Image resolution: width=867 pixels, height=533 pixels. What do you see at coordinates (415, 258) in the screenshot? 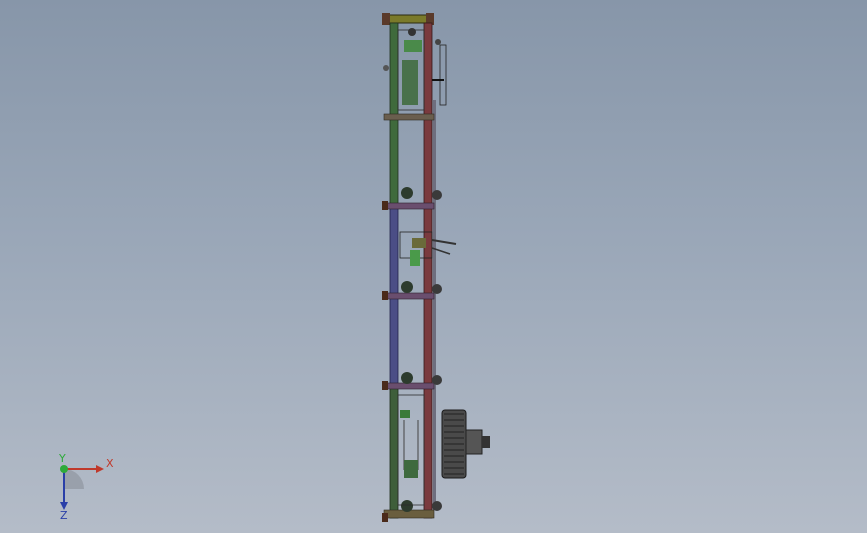
I see `mid-module-motor` at bounding box center [415, 258].